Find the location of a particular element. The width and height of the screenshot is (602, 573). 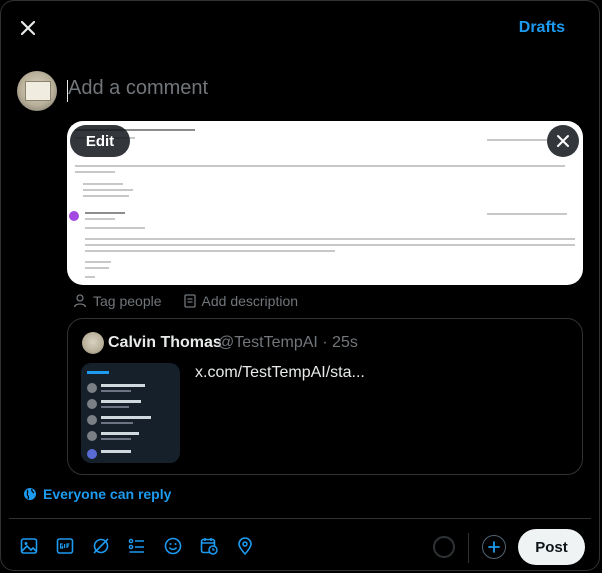

add-description-label: Add description is located at coordinates (250, 301).